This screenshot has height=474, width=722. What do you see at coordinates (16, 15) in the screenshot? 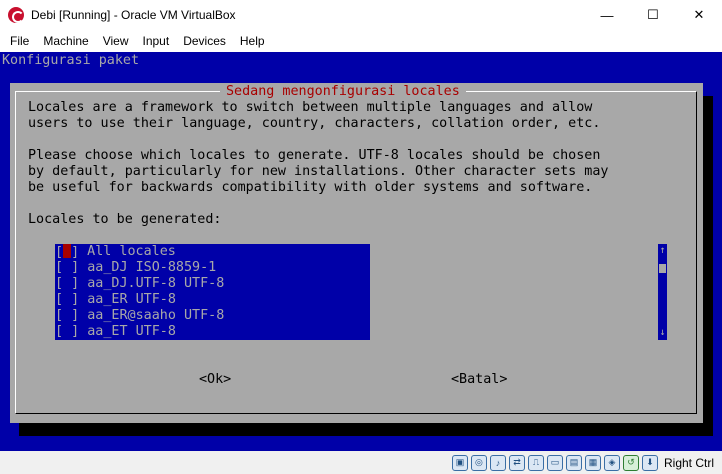
I see `virtualbox-app-icon` at bounding box center [16, 15].